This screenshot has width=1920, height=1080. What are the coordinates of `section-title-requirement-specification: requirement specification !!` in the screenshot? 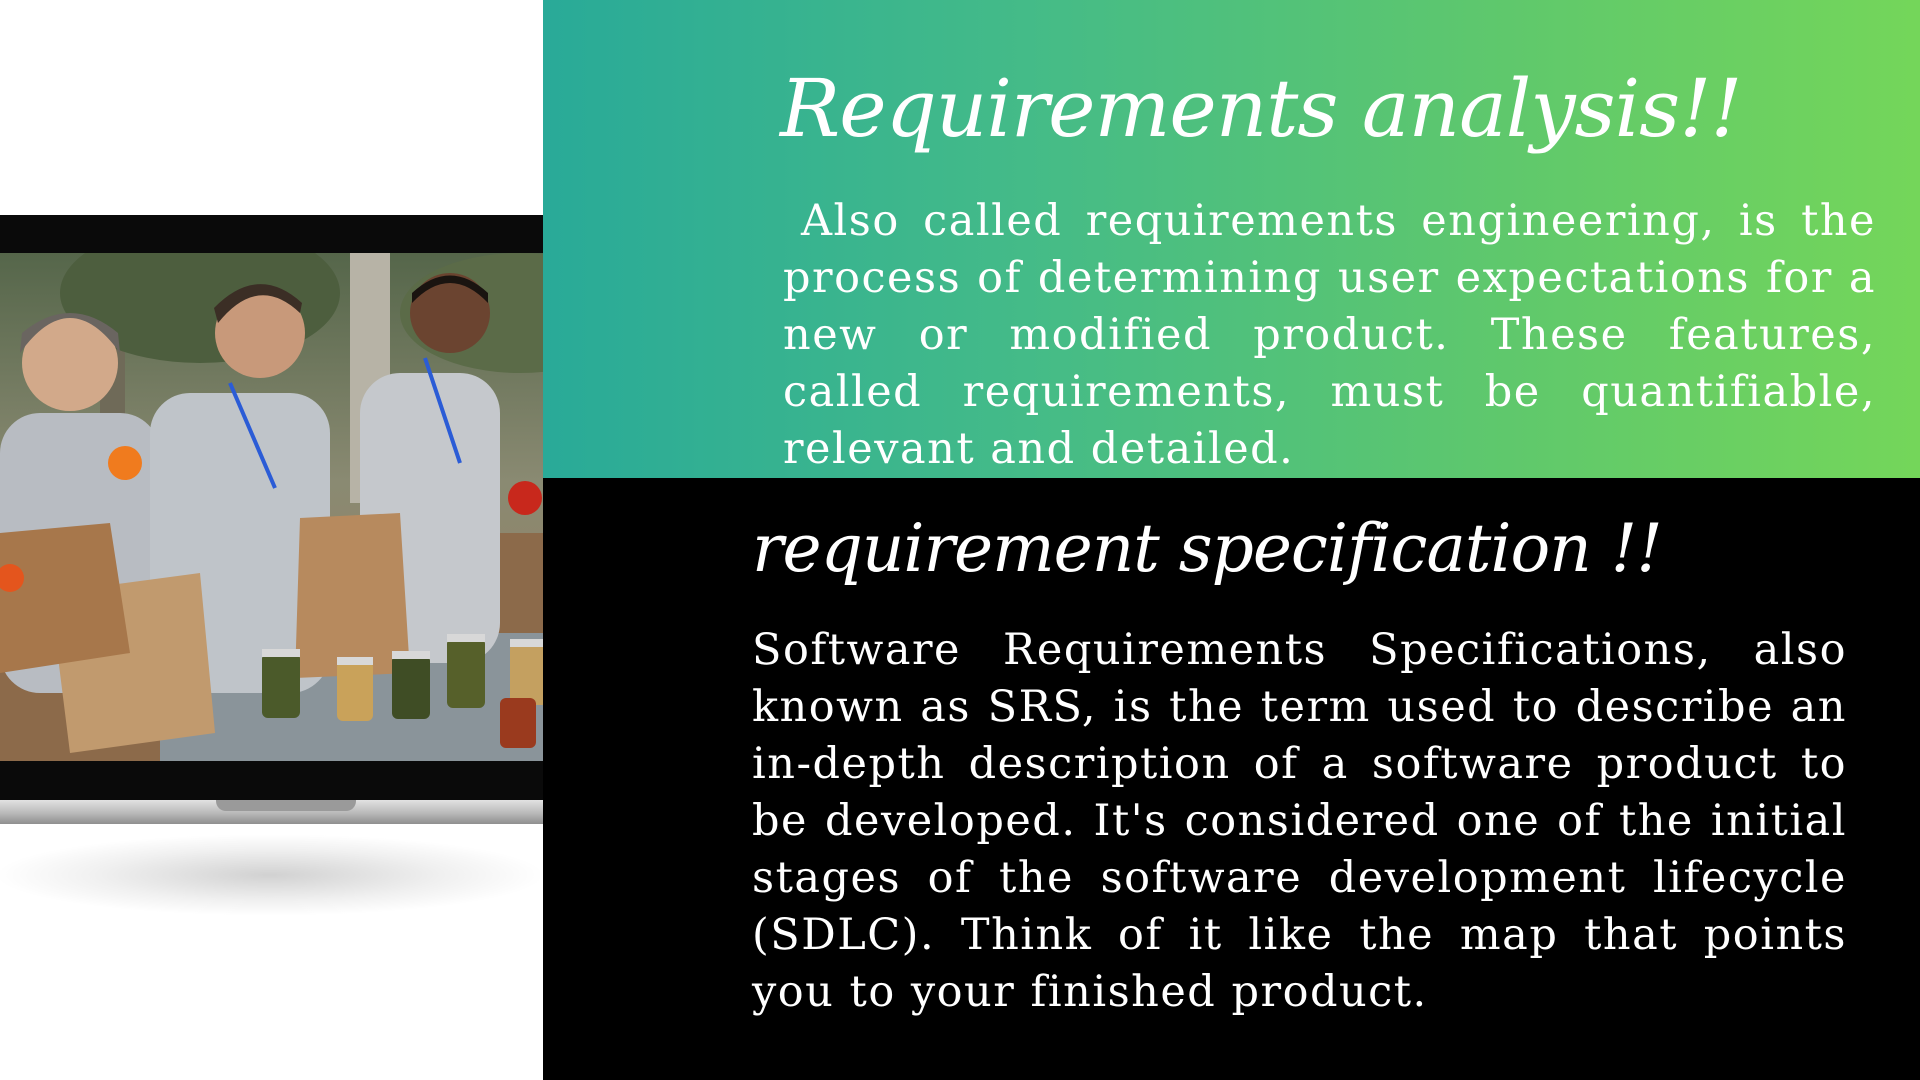 It's located at (1207, 548).